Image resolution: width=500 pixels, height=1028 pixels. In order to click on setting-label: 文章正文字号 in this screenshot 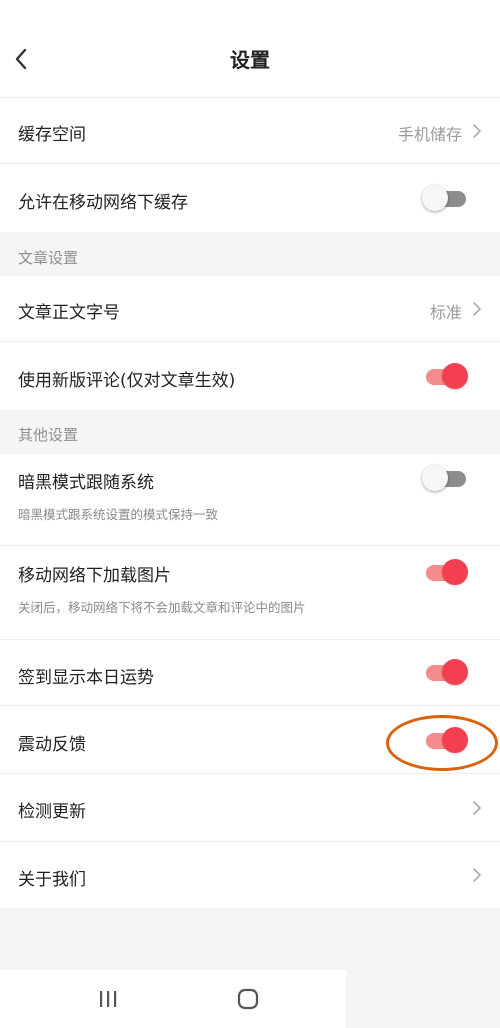, I will do `click(69, 313)`.